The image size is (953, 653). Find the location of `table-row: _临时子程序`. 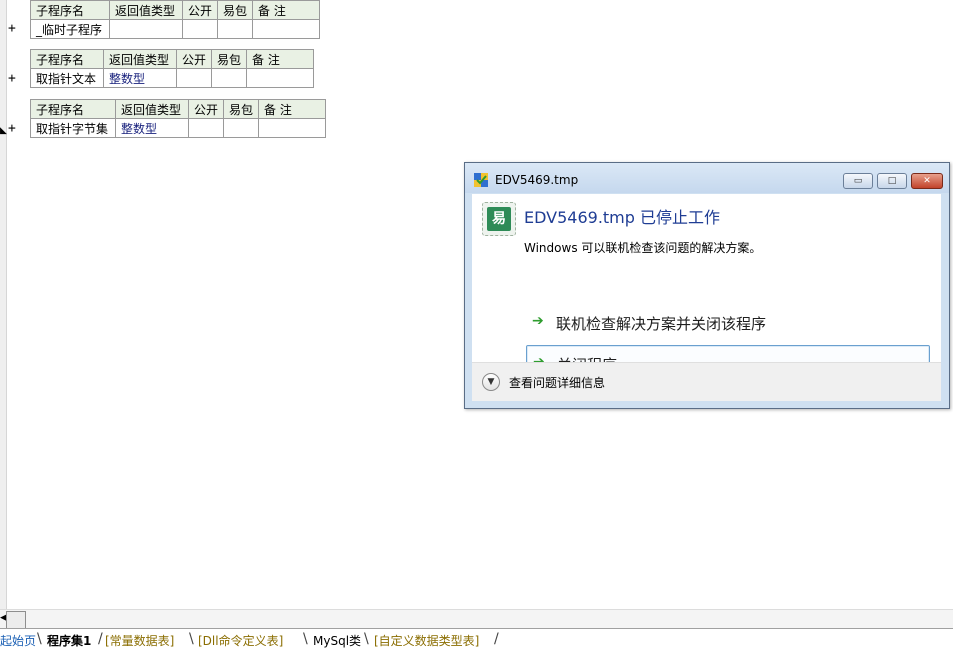

table-row: _临时子程序 is located at coordinates (175, 29).